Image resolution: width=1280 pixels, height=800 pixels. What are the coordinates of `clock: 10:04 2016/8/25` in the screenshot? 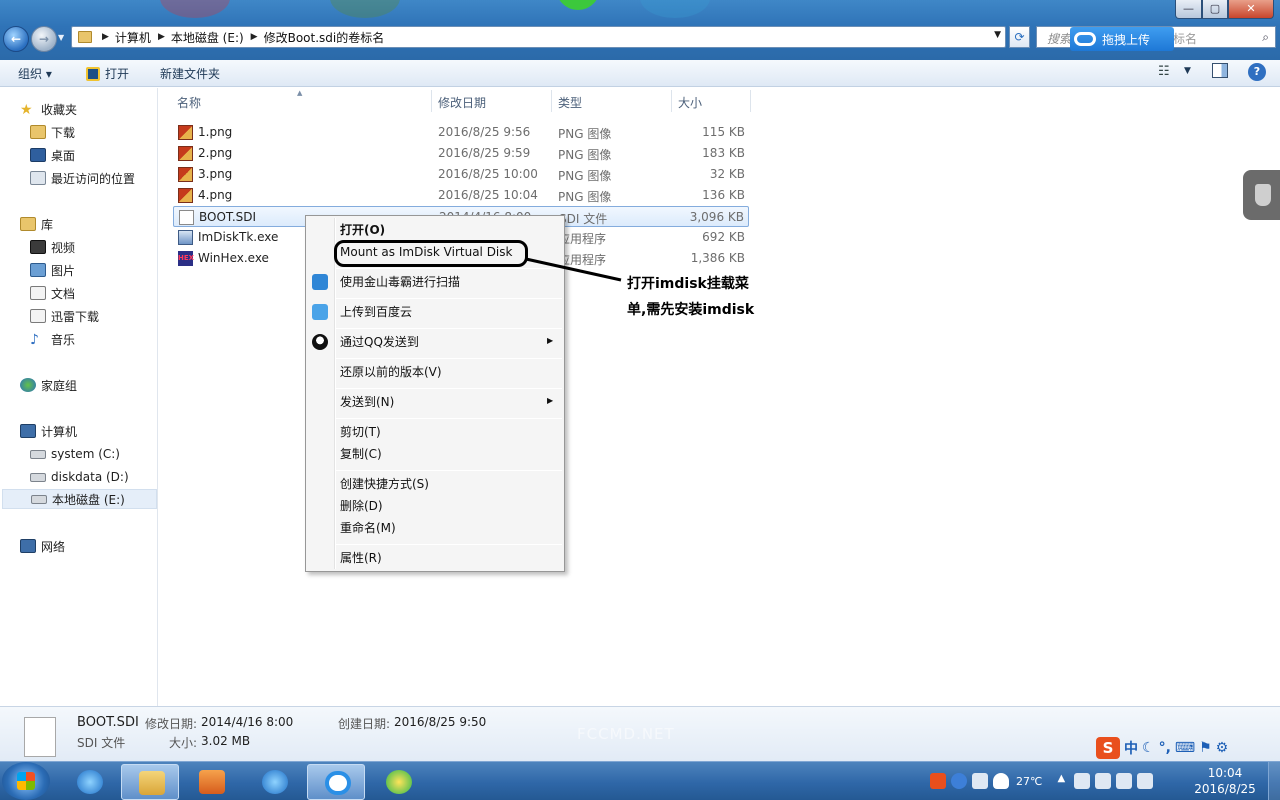 It's located at (1225, 781).